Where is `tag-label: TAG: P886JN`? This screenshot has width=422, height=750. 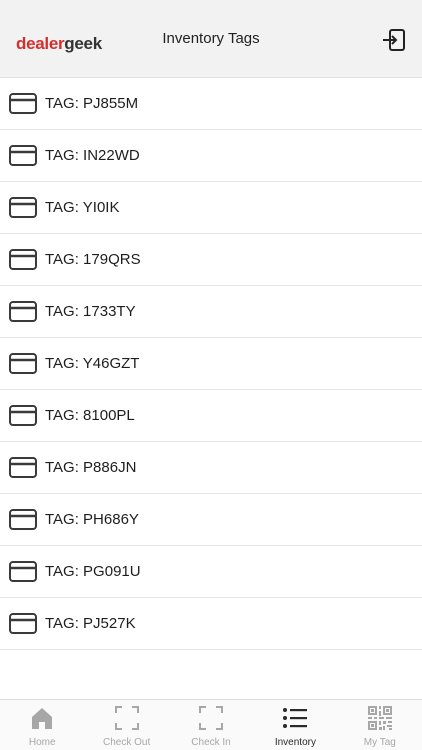 tag-label: TAG: P886JN is located at coordinates (91, 467).